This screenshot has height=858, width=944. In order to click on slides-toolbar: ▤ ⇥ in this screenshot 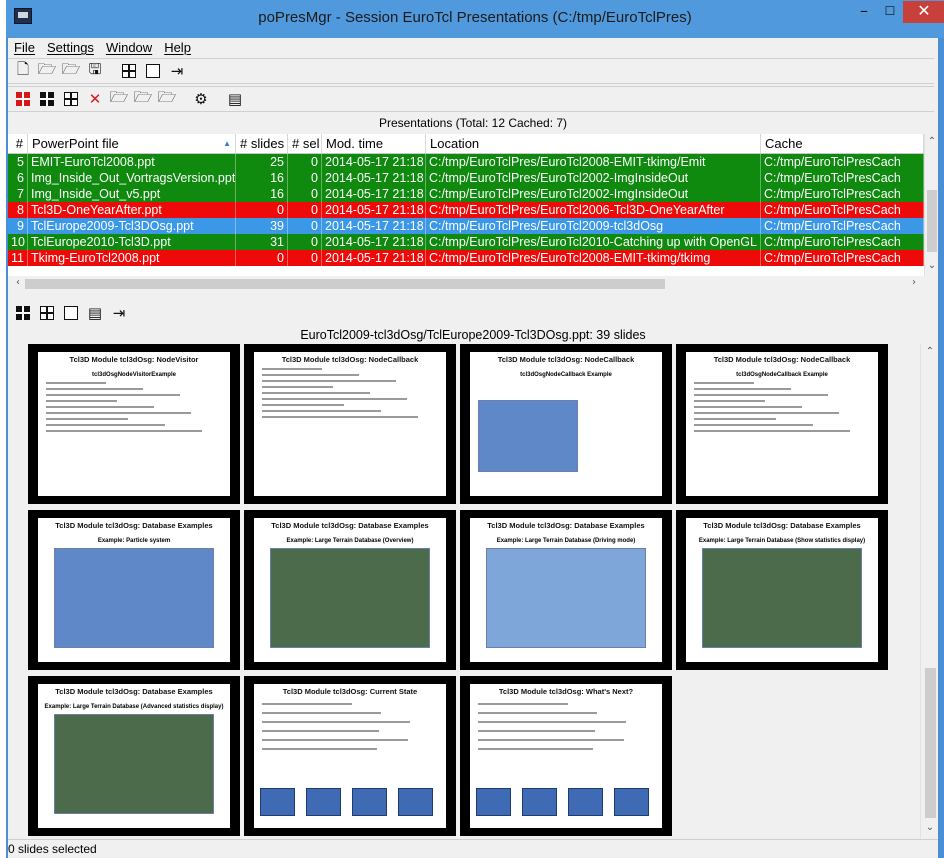, I will do `click(108, 313)`.